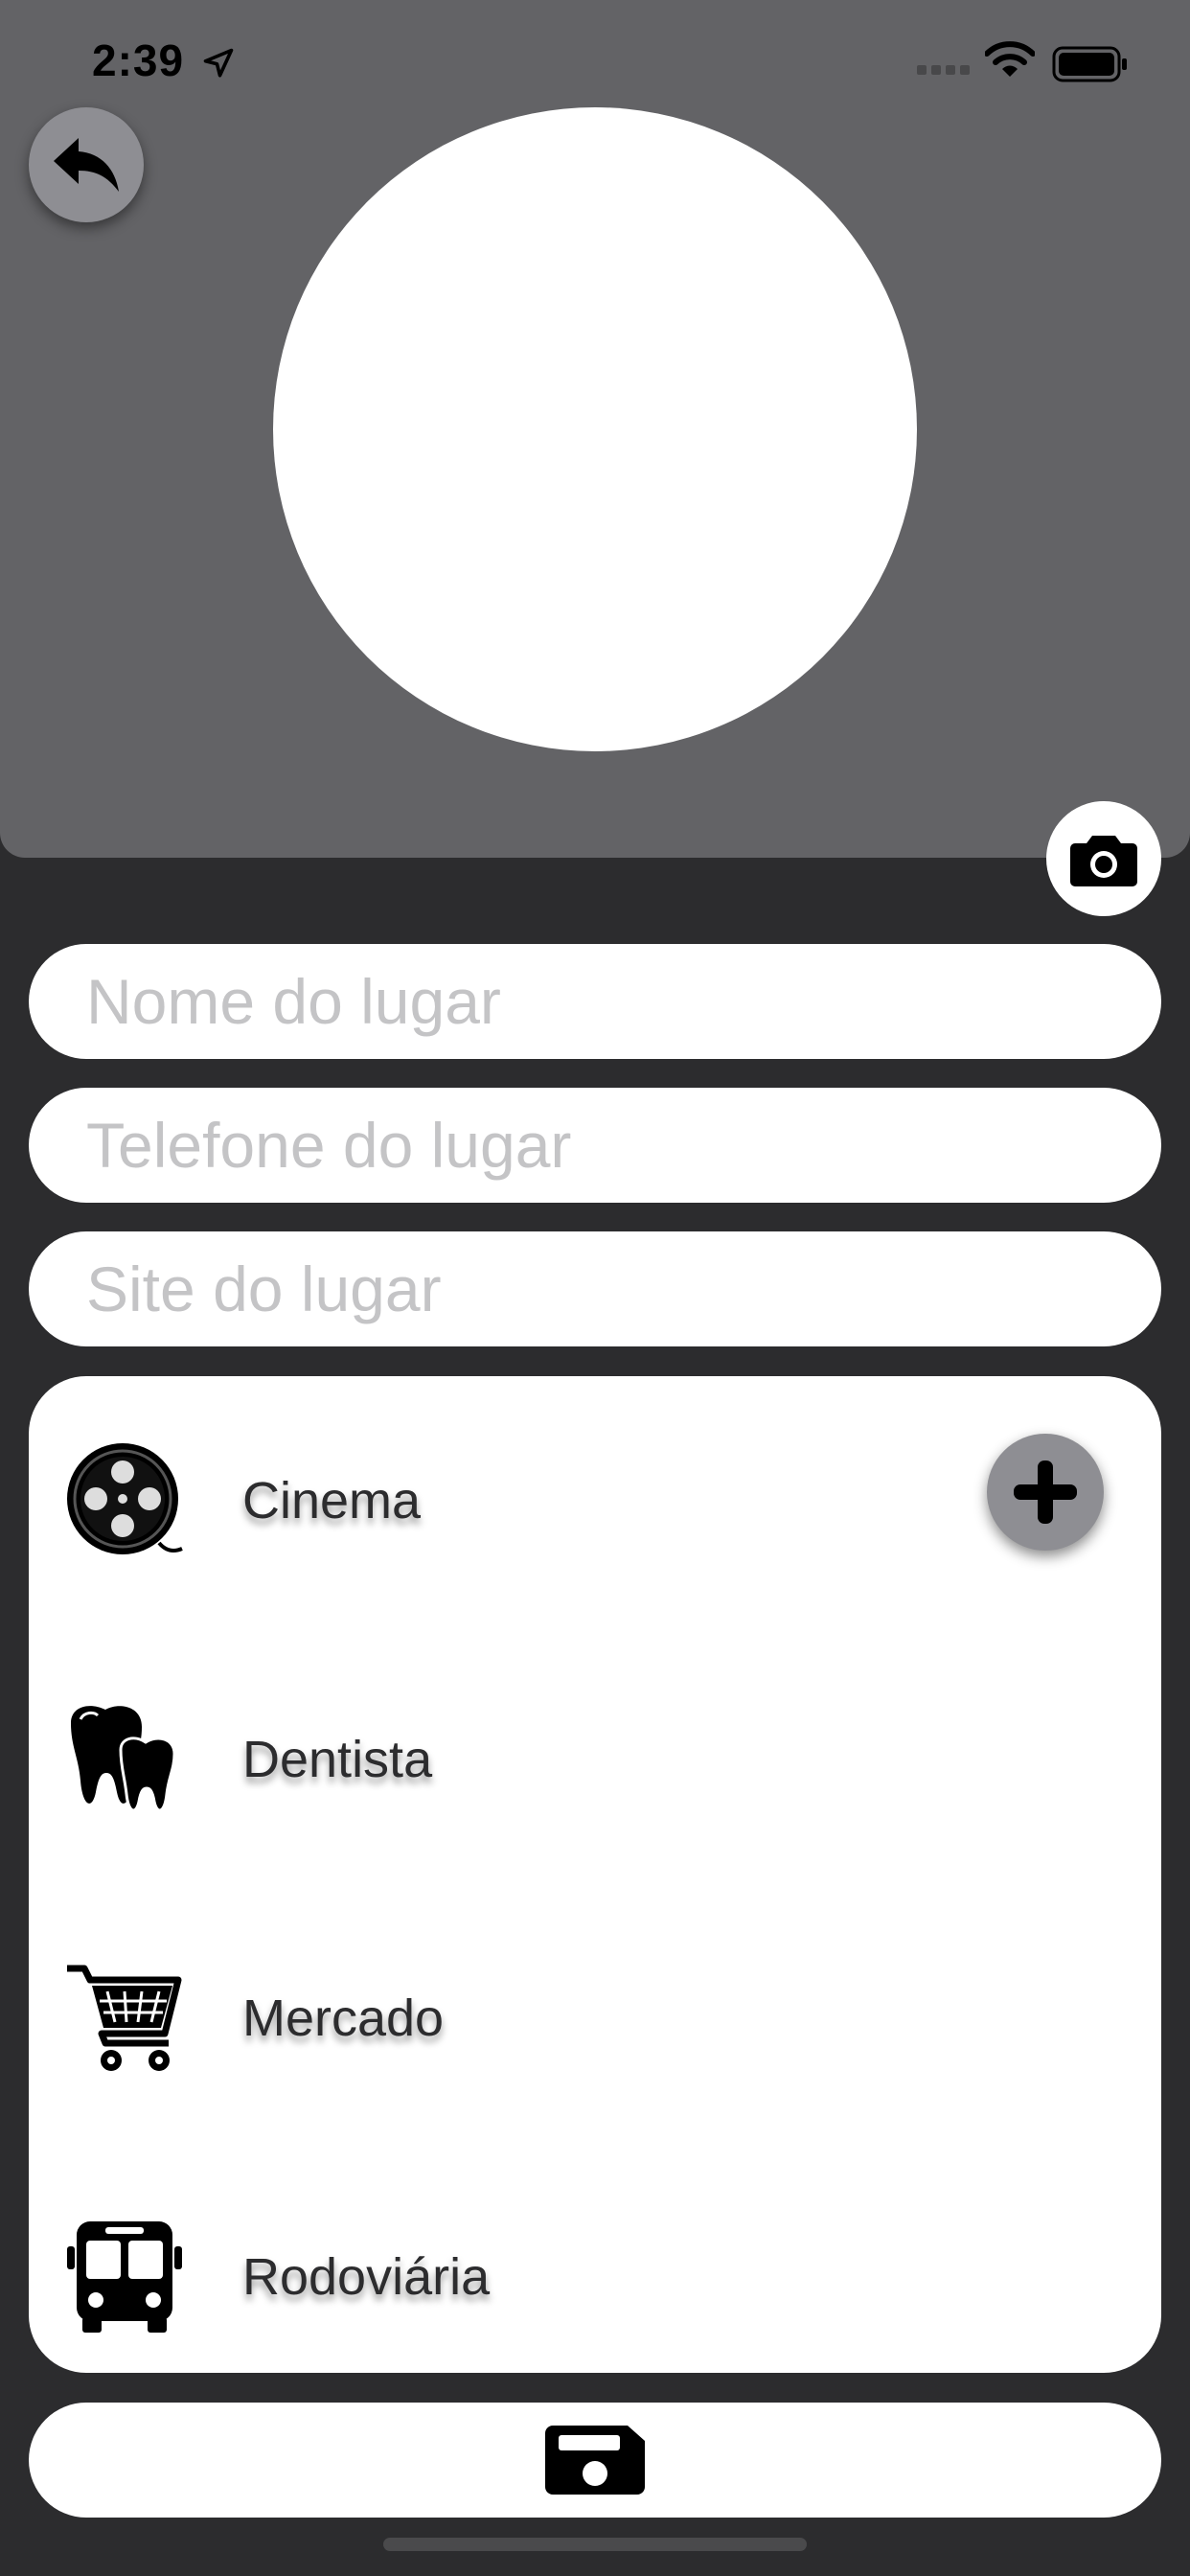  Describe the element at coordinates (595, 429) in the screenshot. I see `place-photo` at that location.